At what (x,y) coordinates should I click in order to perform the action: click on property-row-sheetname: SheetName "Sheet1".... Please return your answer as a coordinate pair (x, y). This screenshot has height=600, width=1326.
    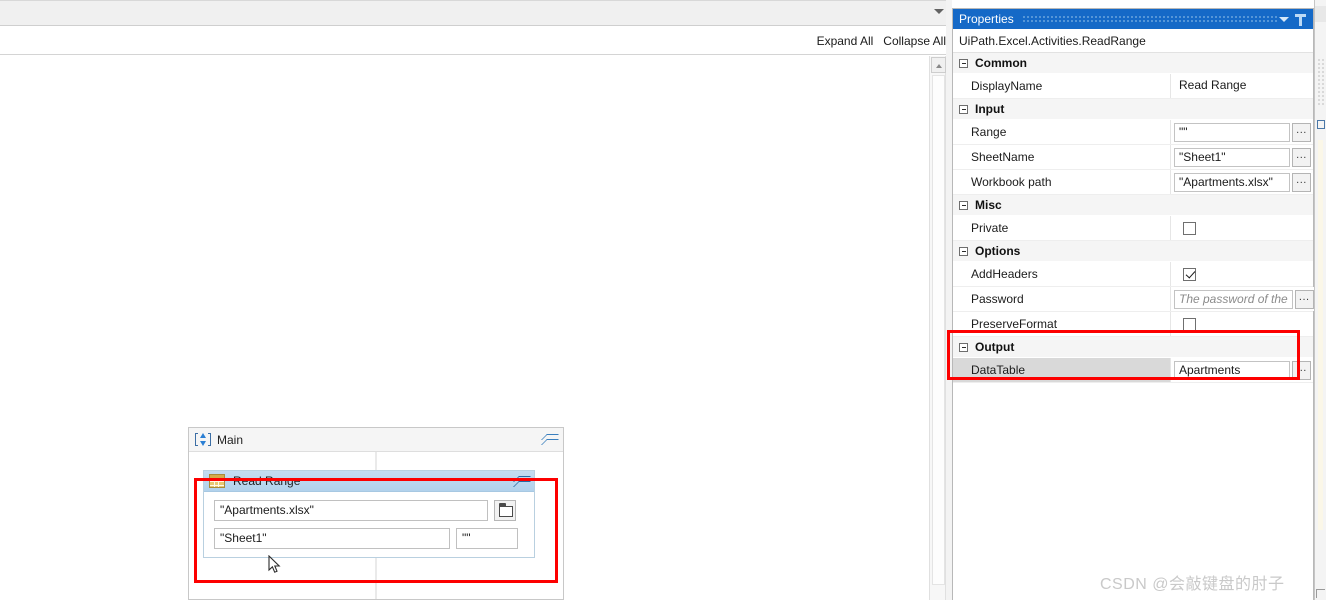
    Looking at the image, I should click on (1133, 157).